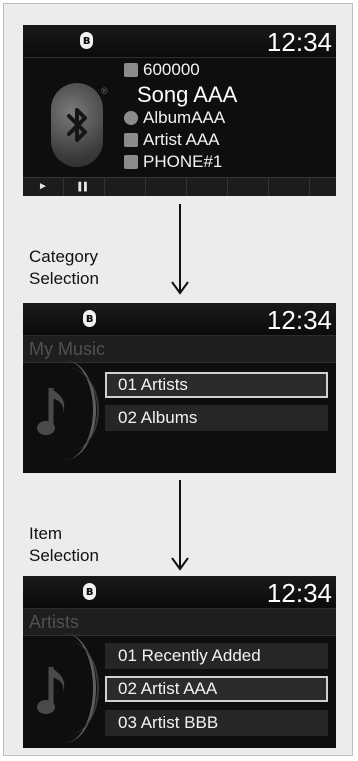  What do you see at coordinates (54, 622) in the screenshot?
I see `list-header-title: Artists` at bounding box center [54, 622].